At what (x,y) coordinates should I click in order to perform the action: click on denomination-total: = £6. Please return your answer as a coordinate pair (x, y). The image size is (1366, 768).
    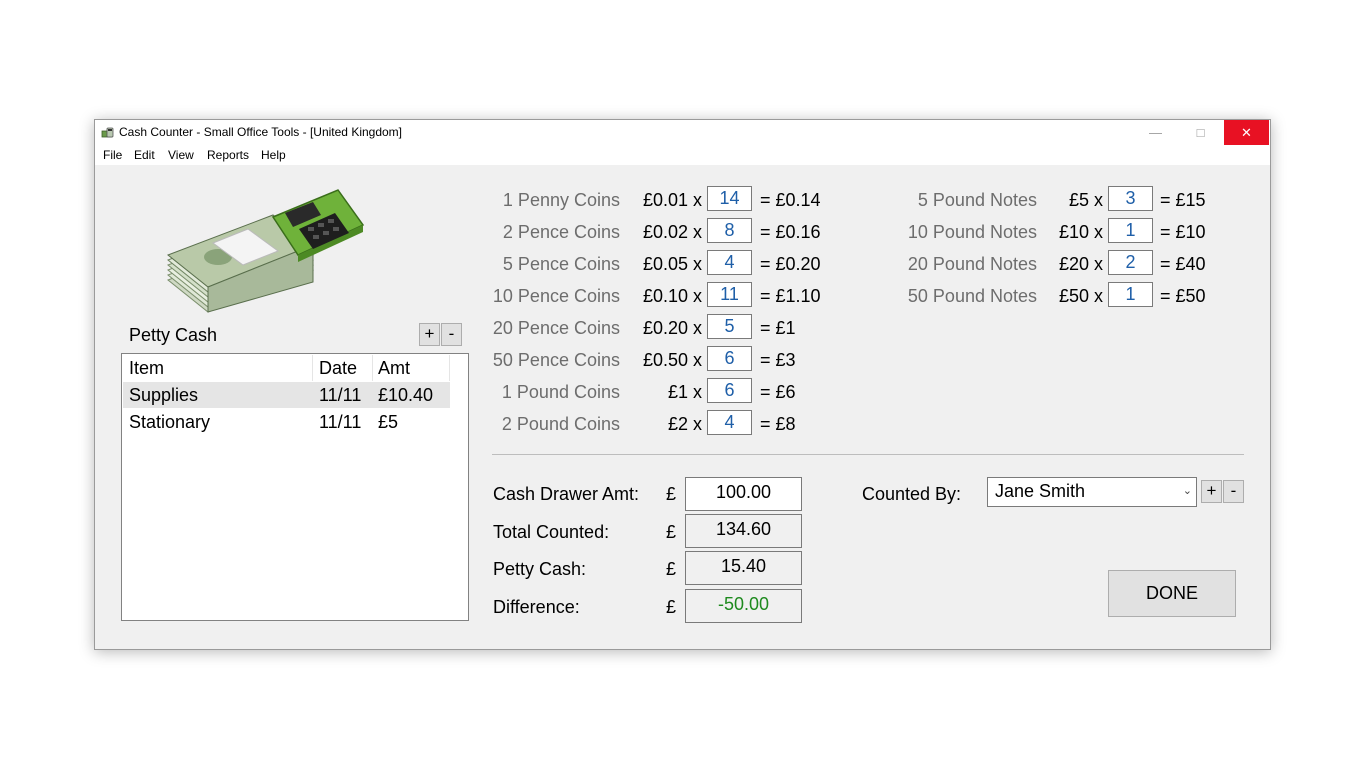
    Looking at the image, I should click on (778, 392).